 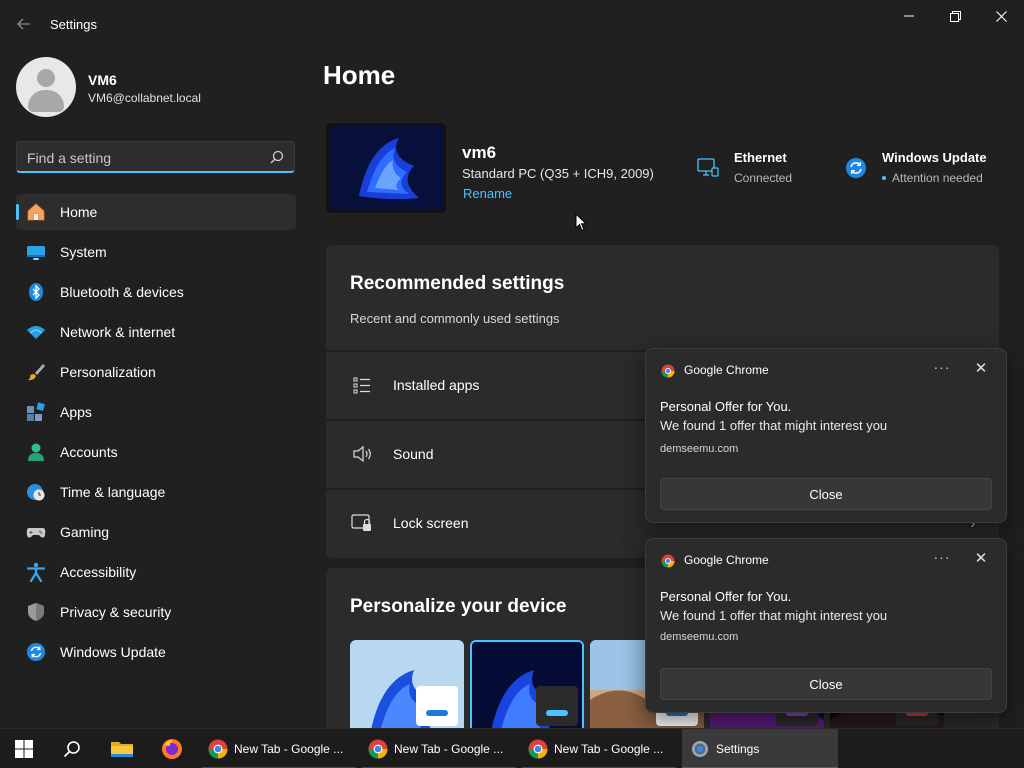 I want to click on sidebar-item-personalization: Personalization, so click(x=156, y=372).